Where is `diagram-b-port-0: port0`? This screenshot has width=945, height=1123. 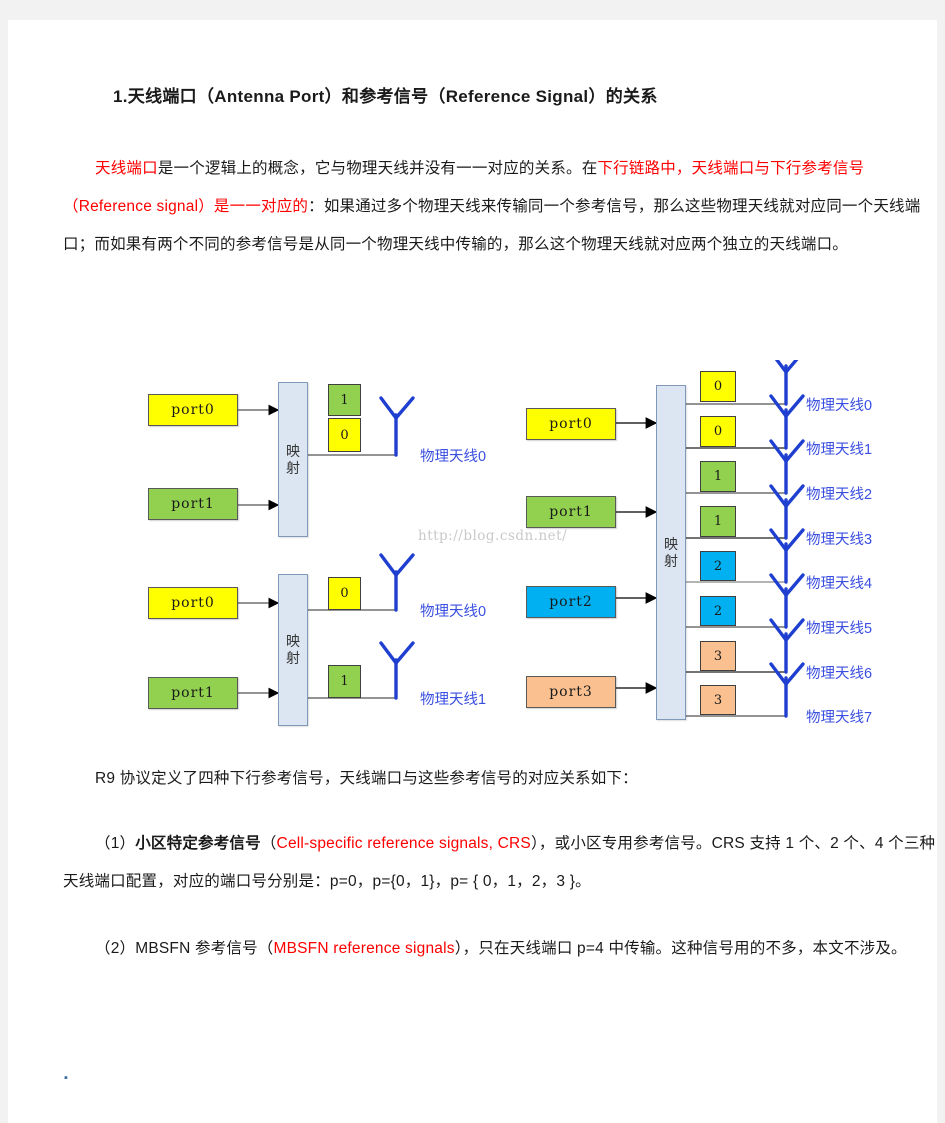
diagram-b-port-0: port0 is located at coordinates (193, 603).